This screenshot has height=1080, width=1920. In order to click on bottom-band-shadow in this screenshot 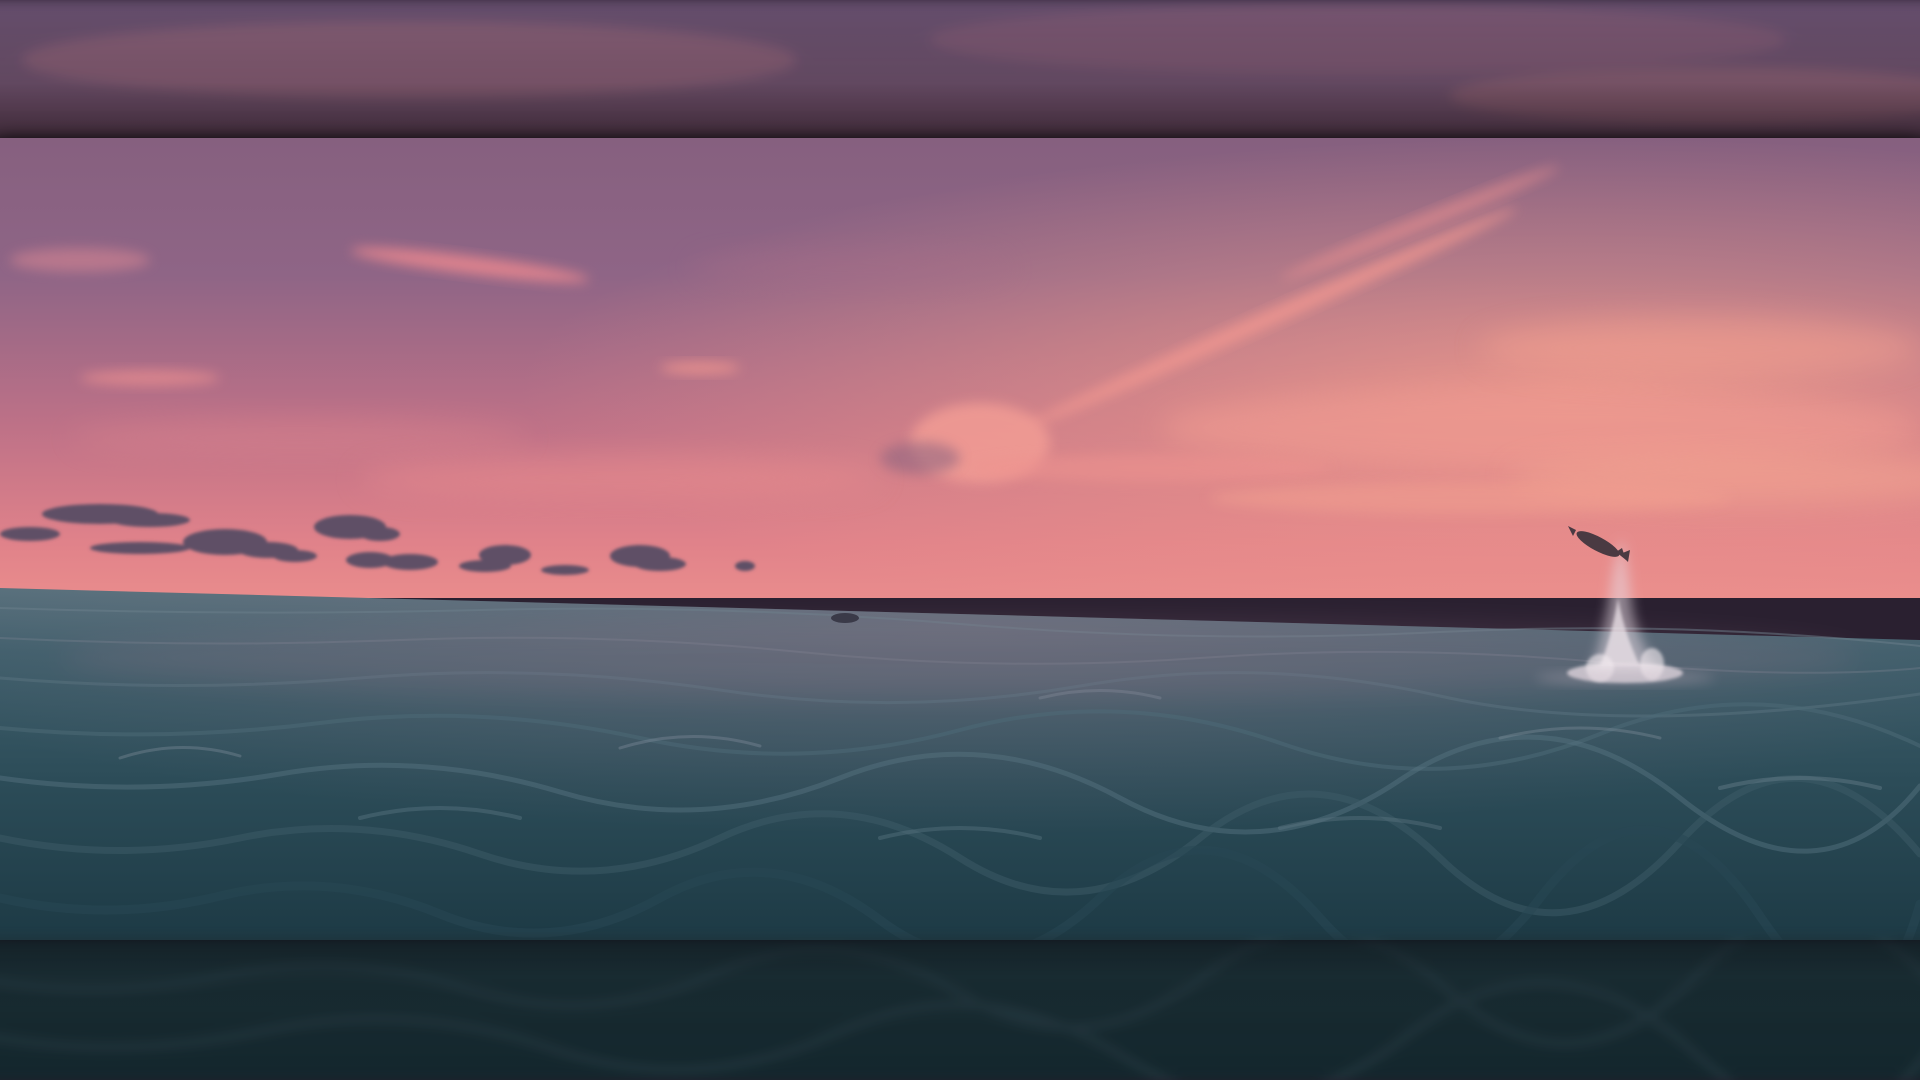, I will do `click(960, 1010)`.